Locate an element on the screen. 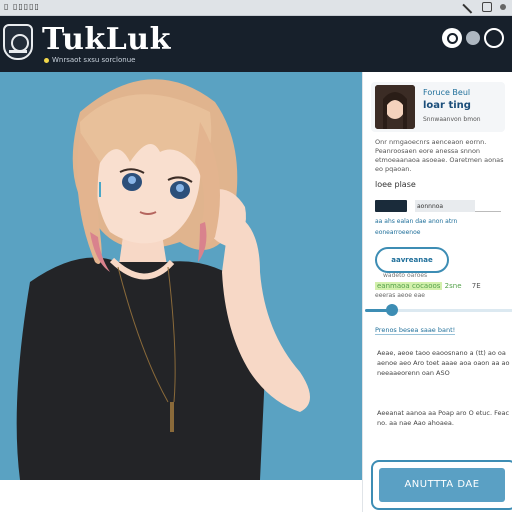 The image size is (512, 512). tagline-dot-icon is located at coordinates (46, 60).